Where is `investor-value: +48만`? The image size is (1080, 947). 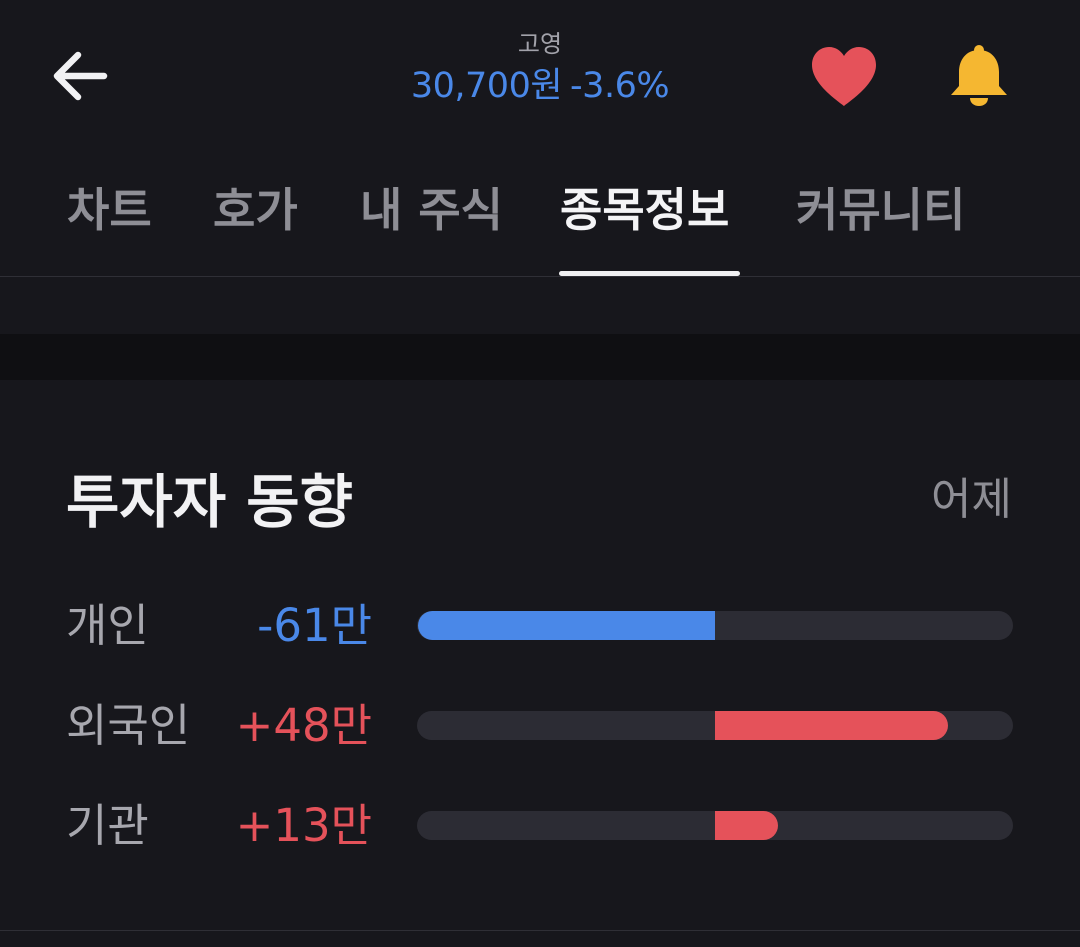
investor-value: +48만 is located at coordinates (303, 725).